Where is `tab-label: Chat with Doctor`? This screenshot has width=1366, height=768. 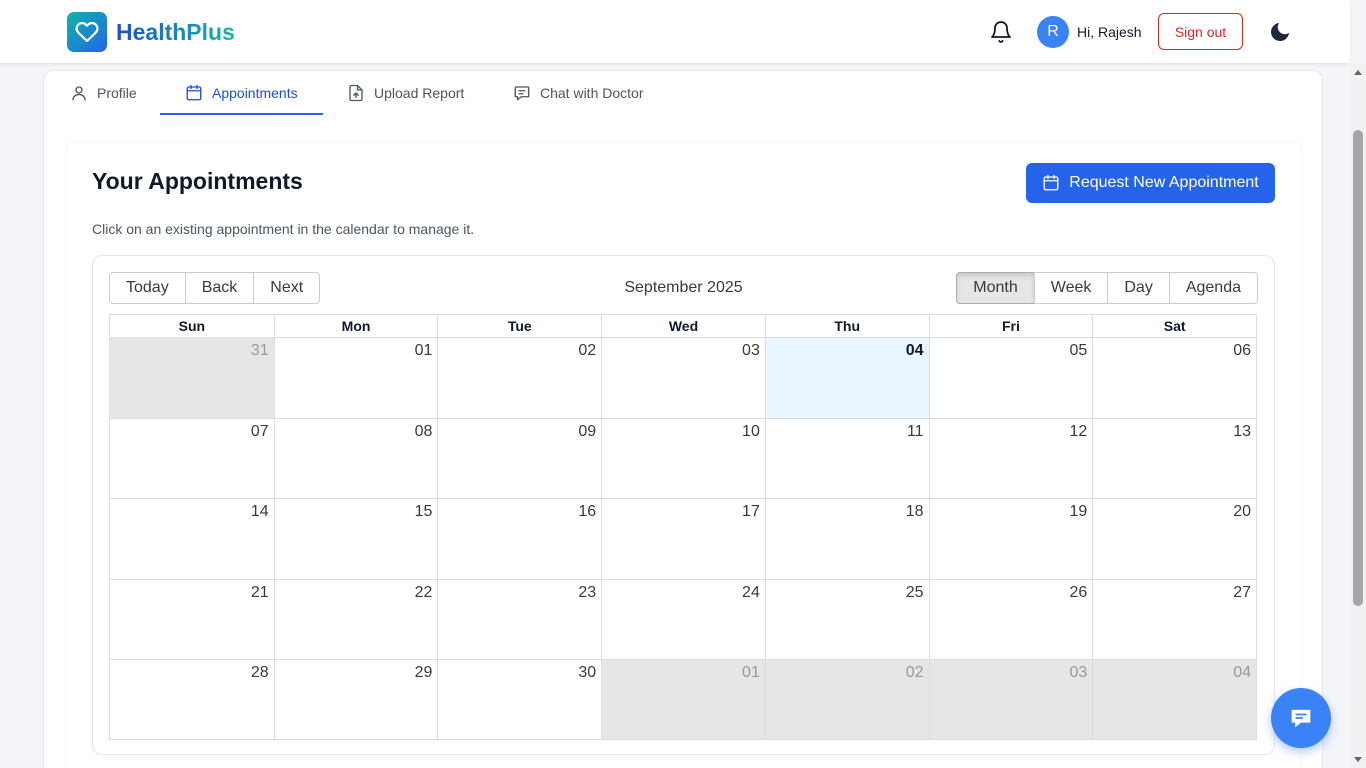
tab-label: Chat with Doctor is located at coordinates (592, 93).